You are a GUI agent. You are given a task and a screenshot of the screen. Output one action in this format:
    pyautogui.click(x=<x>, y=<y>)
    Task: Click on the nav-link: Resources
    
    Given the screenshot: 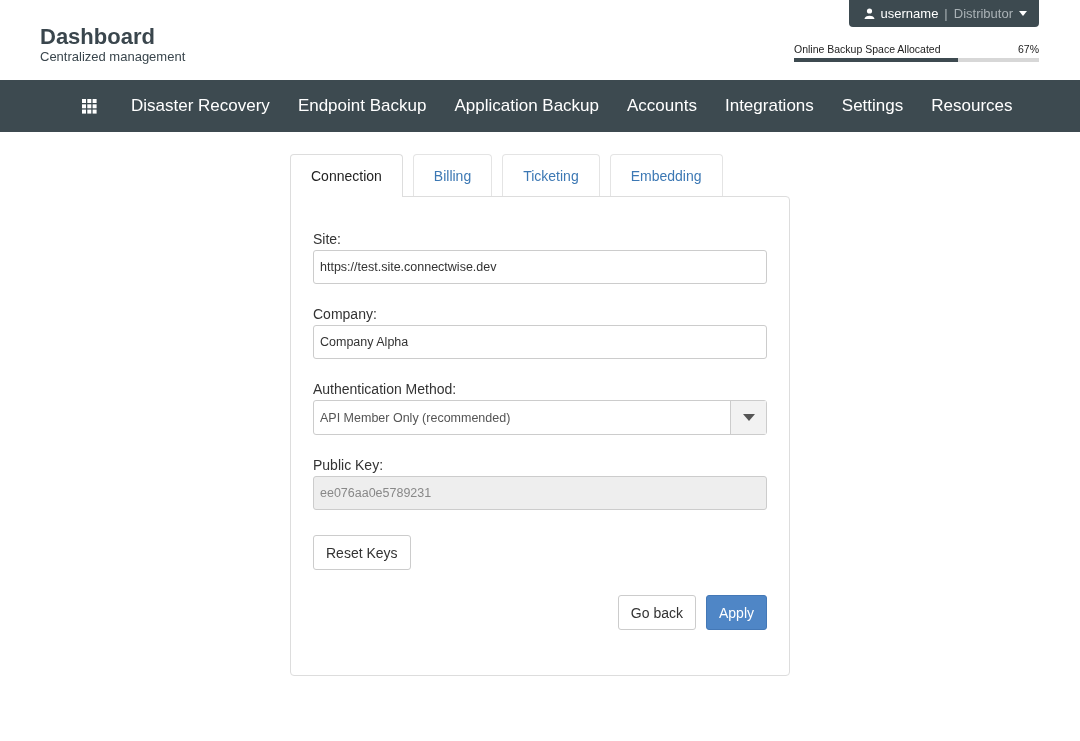 What is the action you would take?
    pyautogui.click(x=972, y=106)
    